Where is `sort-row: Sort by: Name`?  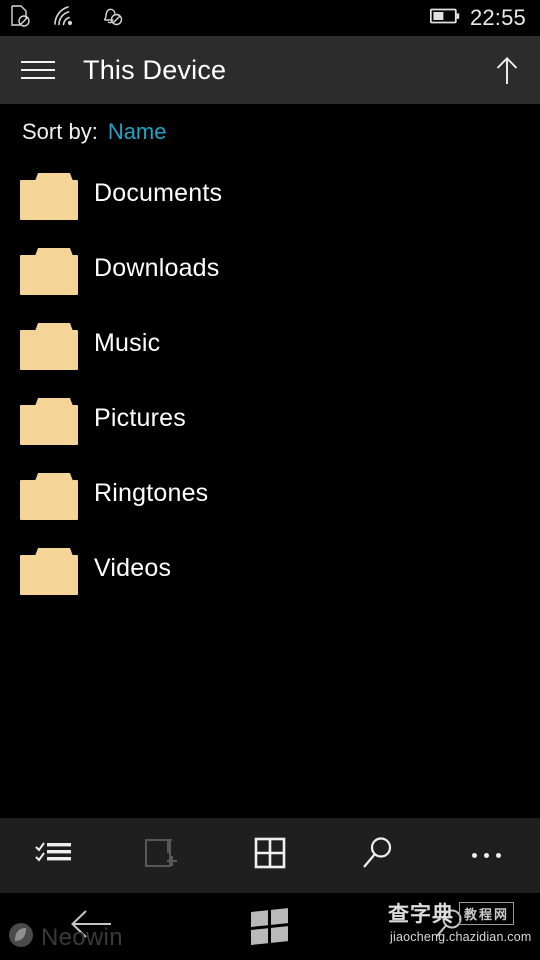
sort-row: Sort by: Name is located at coordinates (270, 132).